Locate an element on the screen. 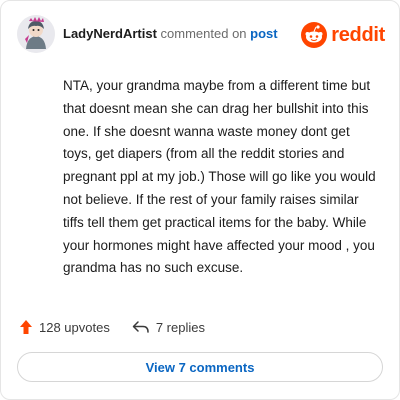 This screenshot has width=400, height=400. replies-count: 7 replies is located at coordinates (180, 327).